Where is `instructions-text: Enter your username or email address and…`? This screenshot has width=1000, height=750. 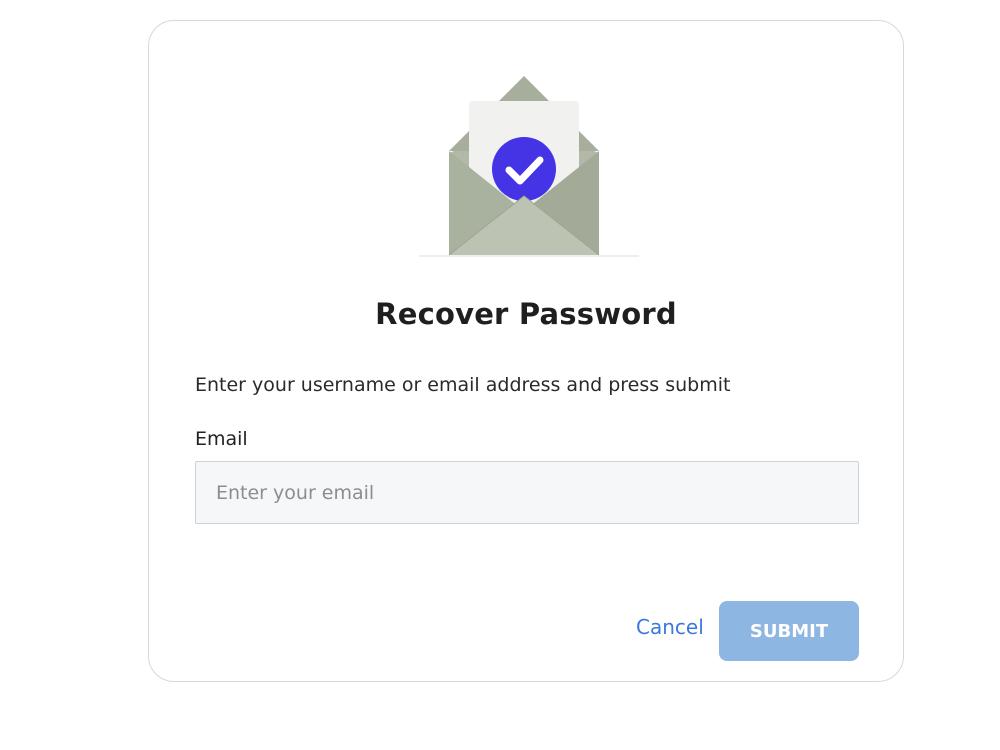
instructions-text: Enter your username or email address and… is located at coordinates (463, 385).